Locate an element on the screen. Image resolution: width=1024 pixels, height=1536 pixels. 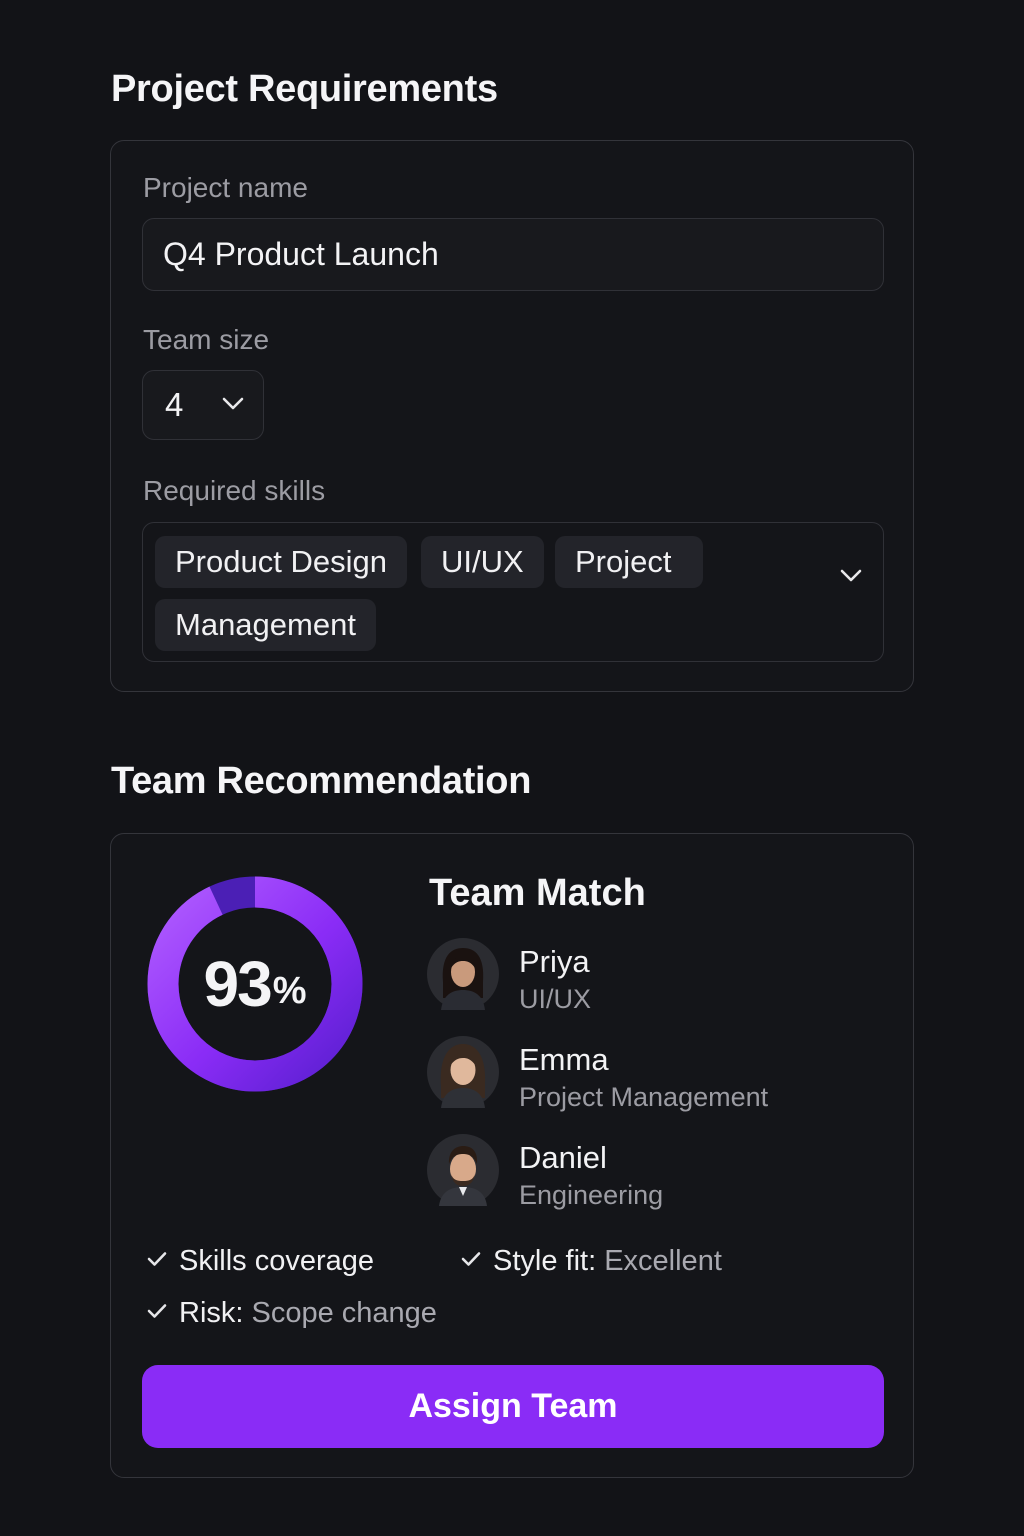
skills-multiselect: Product Design UI/UX Project Management is located at coordinates (513, 592).